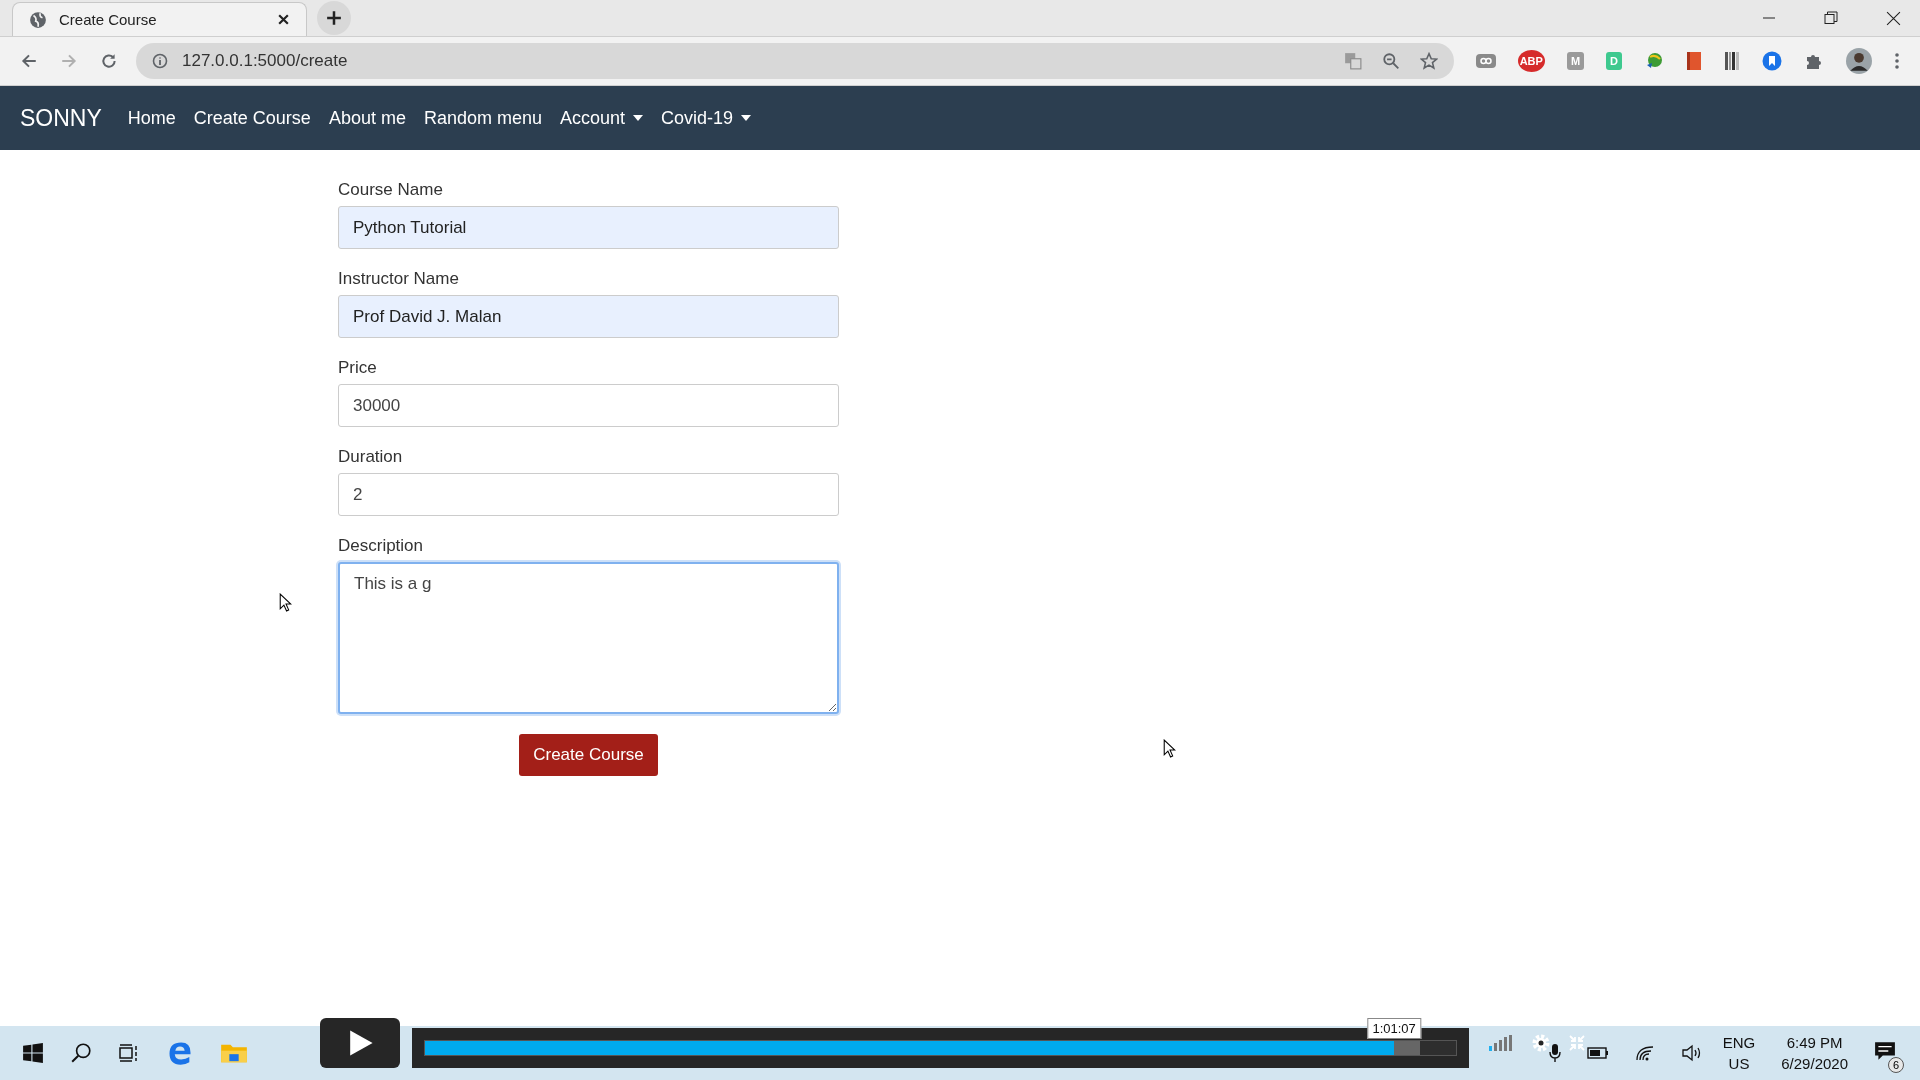  What do you see at coordinates (1739, 1042) in the screenshot?
I see `language-indicator: ENG` at bounding box center [1739, 1042].